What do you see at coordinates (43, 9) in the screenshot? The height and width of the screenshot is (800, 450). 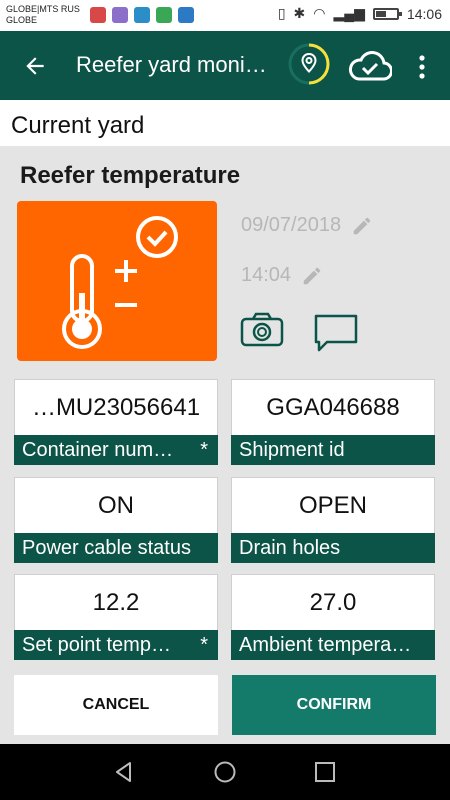 I see `carrier-line-1: GLOBE|MTS RUS` at bounding box center [43, 9].